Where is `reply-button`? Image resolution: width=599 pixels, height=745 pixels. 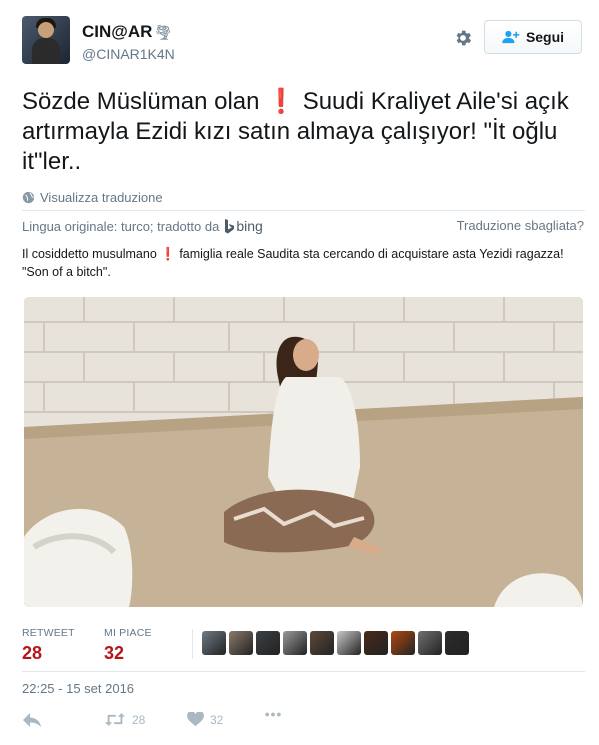 reply-button is located at coordinates (32, 720).